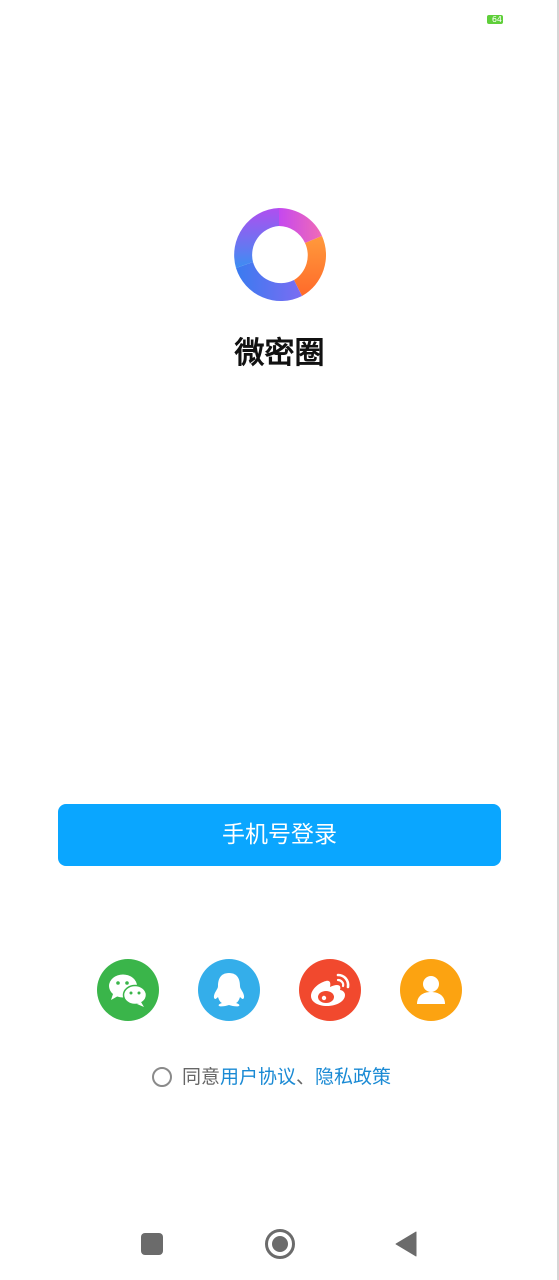 This screenshot has width=559, height=1280. What do you see at coordinates (353, 1077) in the screenshot?
I see `privacy-policy-link: 隐私政策` at bounding box center [353, 1077].